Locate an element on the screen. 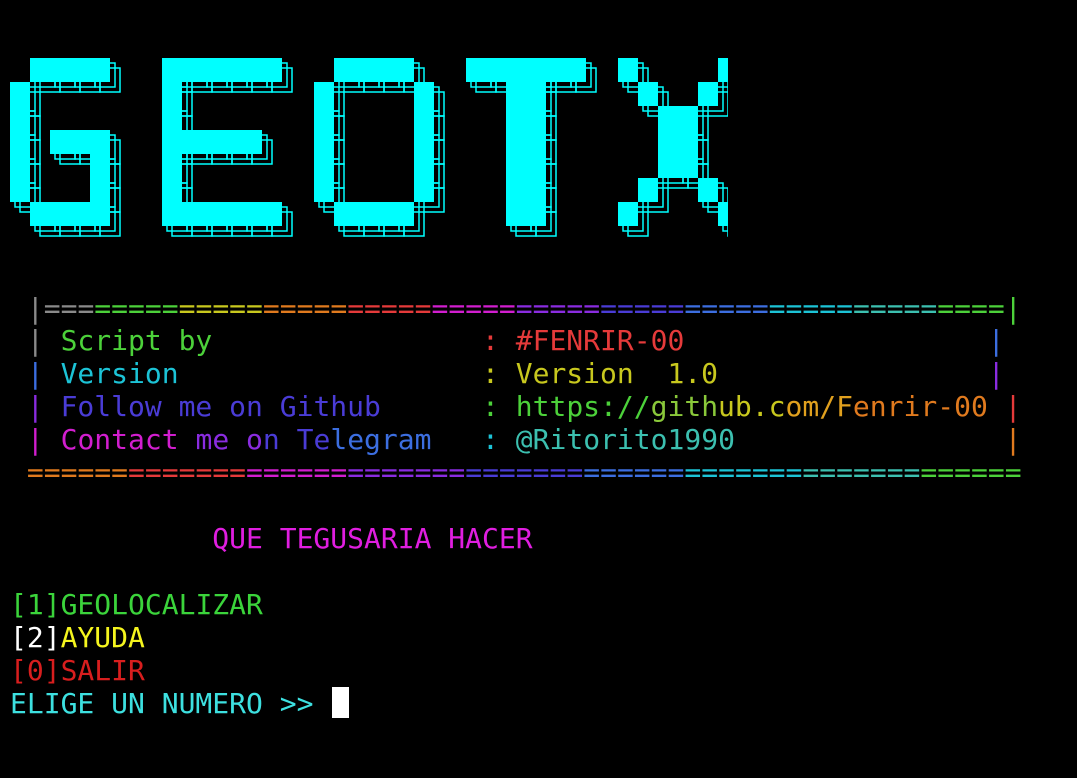  menu-option-key: [0] is located at coordinates (35, 670).